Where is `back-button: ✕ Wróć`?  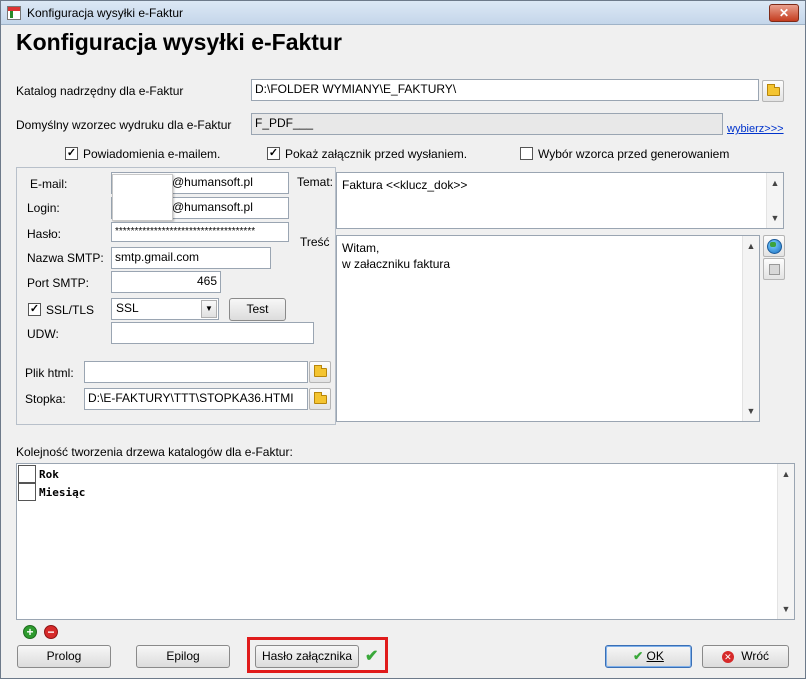 back-button: ✕ Wróć is located at coordinates (745, 656).